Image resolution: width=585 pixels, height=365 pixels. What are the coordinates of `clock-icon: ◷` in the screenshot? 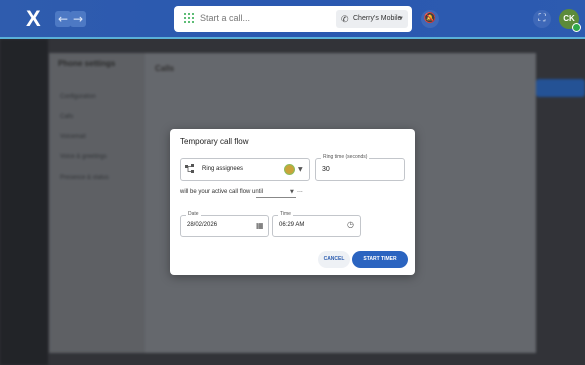 It's located at (350, 224).